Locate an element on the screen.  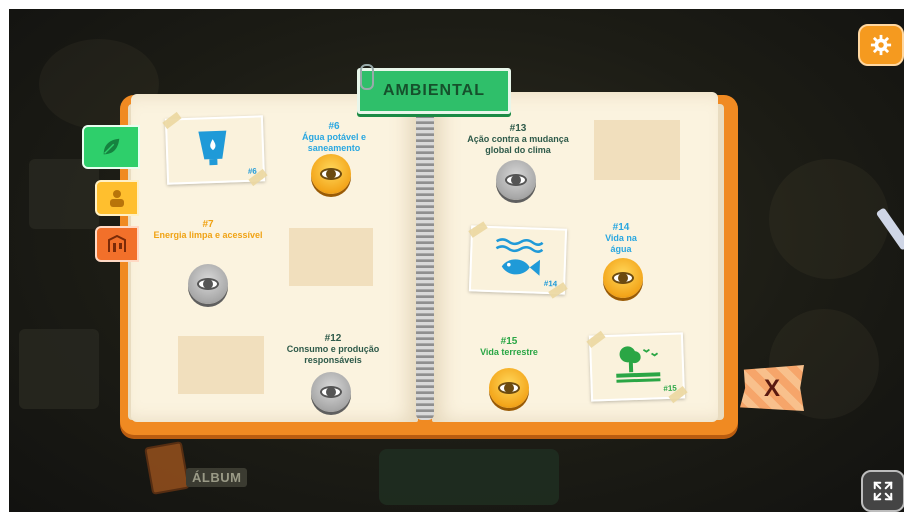
category-banner: AMBIENTAL is located at coordinates (434, 91).